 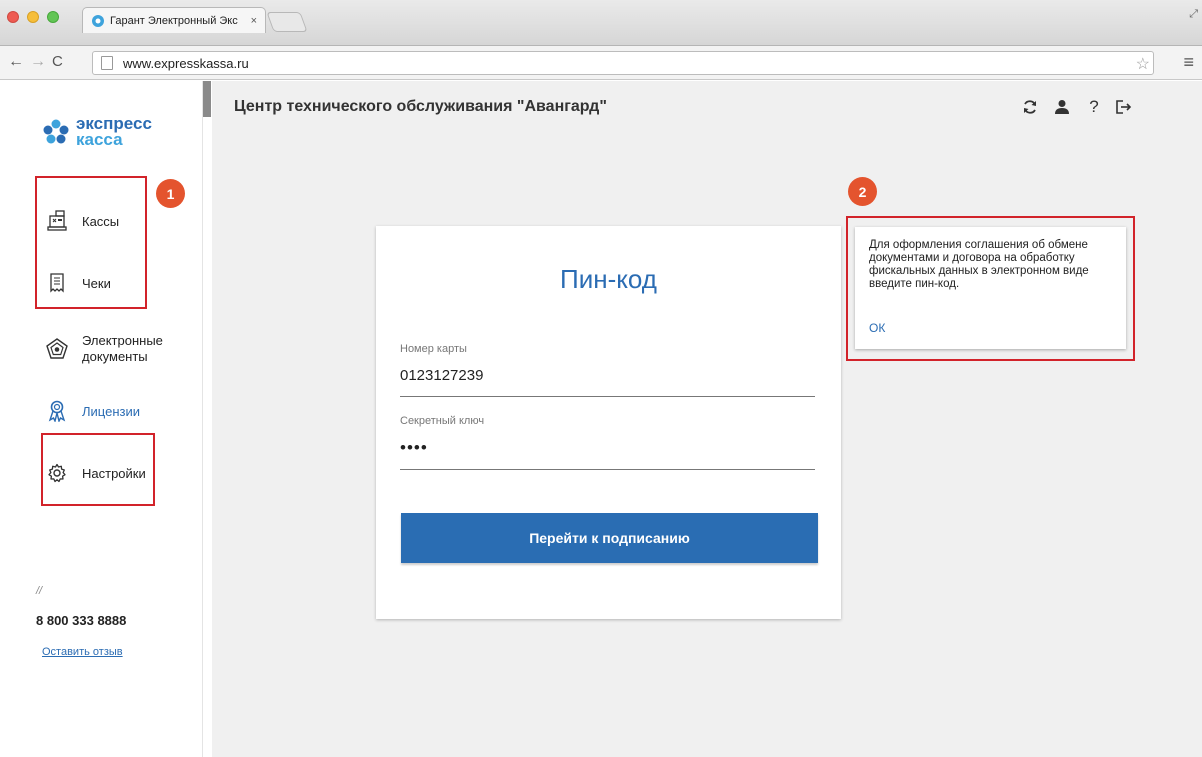 What do you see at coordinates (122, 340) in the screenshot?
I see `sidebar-item-label-line1: Электронные` at bounding box center [122, 340].